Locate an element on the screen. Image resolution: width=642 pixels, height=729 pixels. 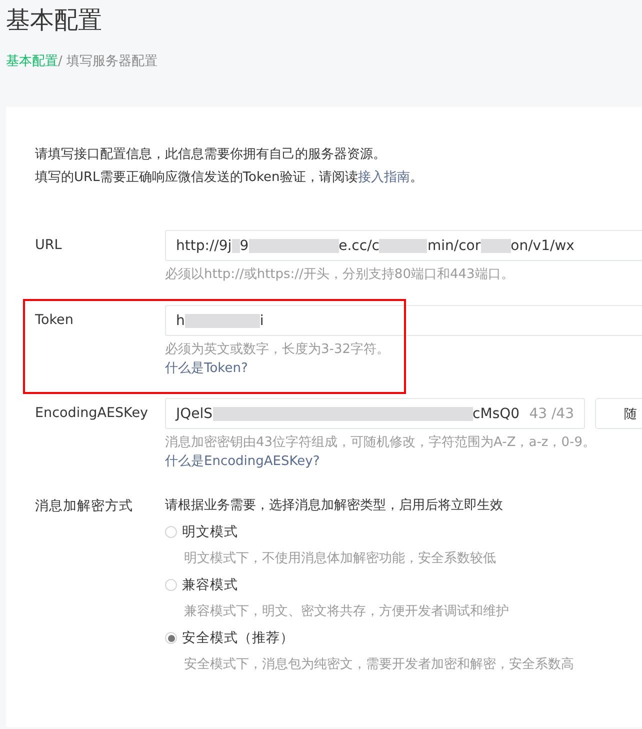
radio-label: 兼容模式 is located at coordinates (210, 585).